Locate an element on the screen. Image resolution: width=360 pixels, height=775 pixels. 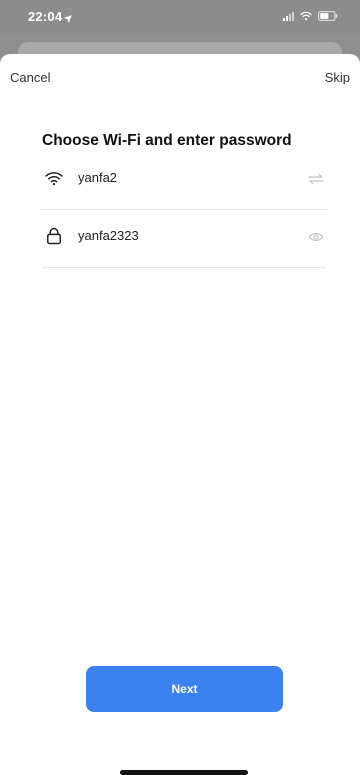
status-icons is located at coordinates (310, 16).